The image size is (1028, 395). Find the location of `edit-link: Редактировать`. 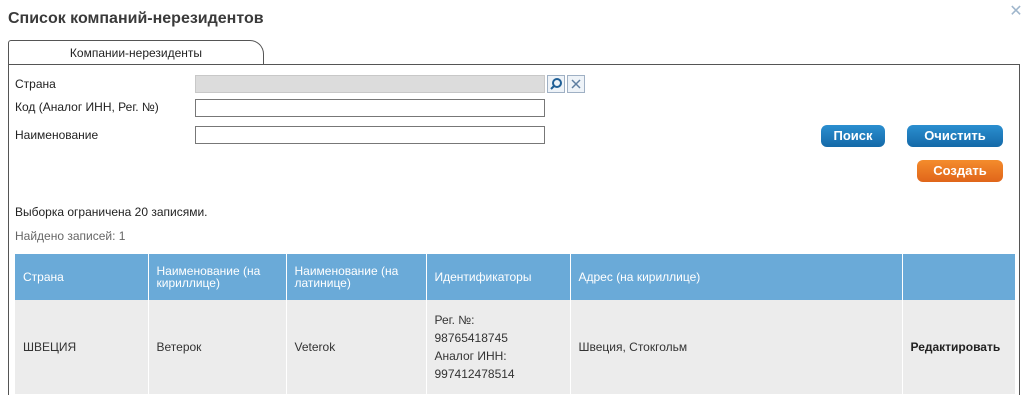

edit-link: Редактировать is located at coordinates (956, 347).